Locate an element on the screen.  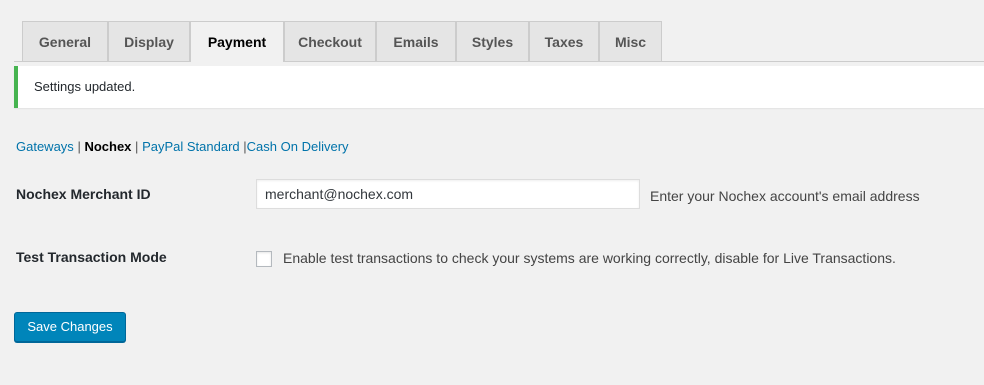
settings-updated-notice: Settings updated. is located at coordinates (499, 87).